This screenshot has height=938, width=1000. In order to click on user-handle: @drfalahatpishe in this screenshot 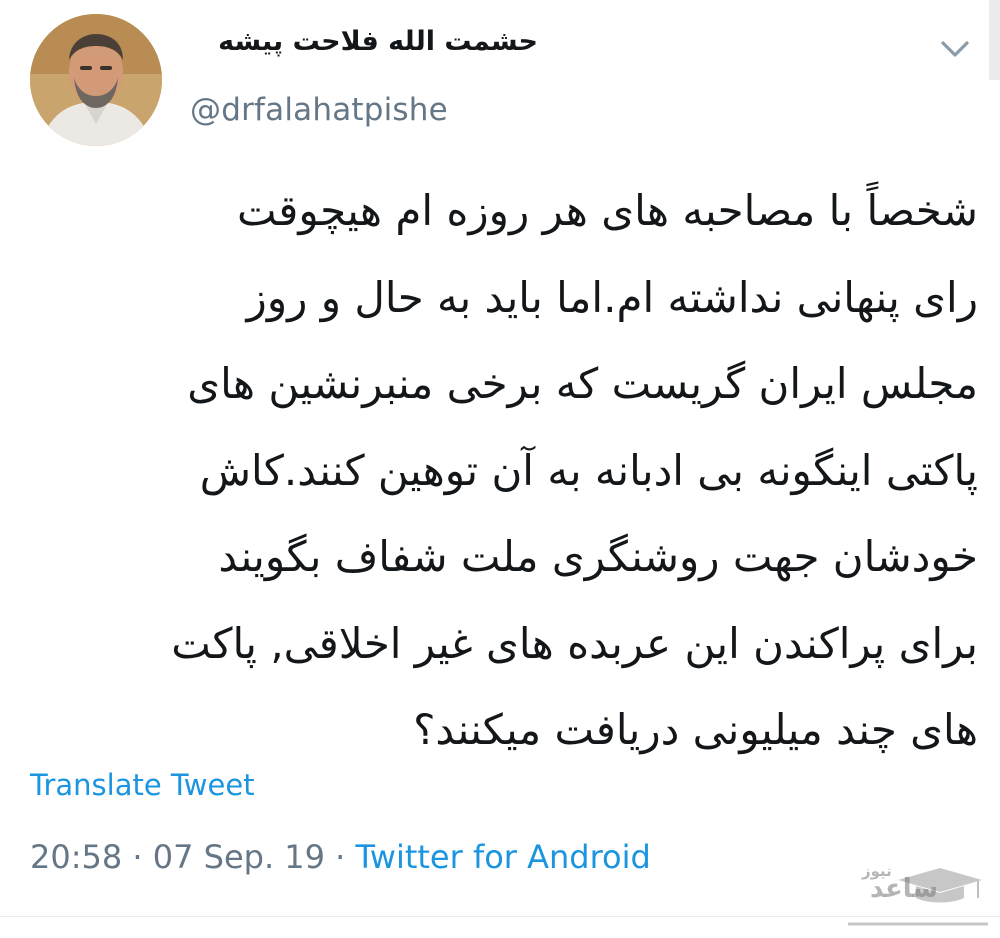, I will do `click(319, 110)`.